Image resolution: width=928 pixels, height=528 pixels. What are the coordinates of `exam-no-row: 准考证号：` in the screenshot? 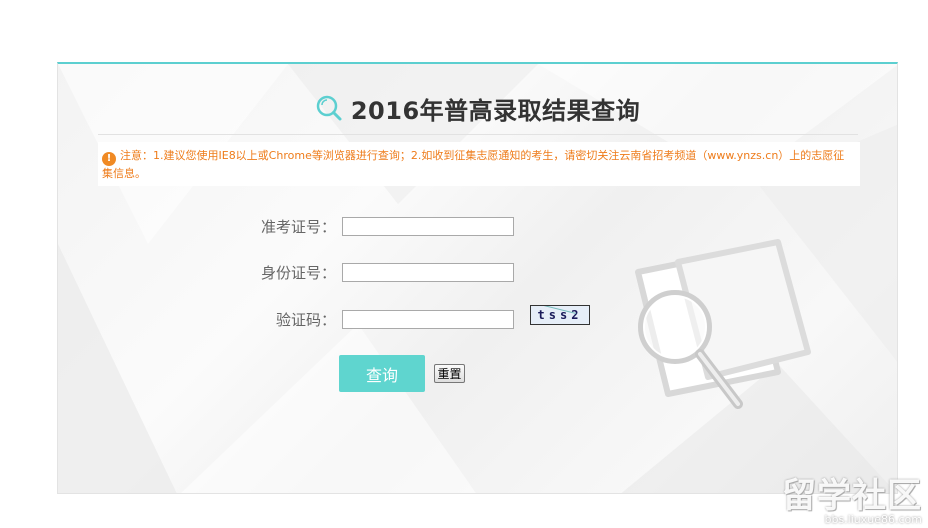 It's located at (376, 226).